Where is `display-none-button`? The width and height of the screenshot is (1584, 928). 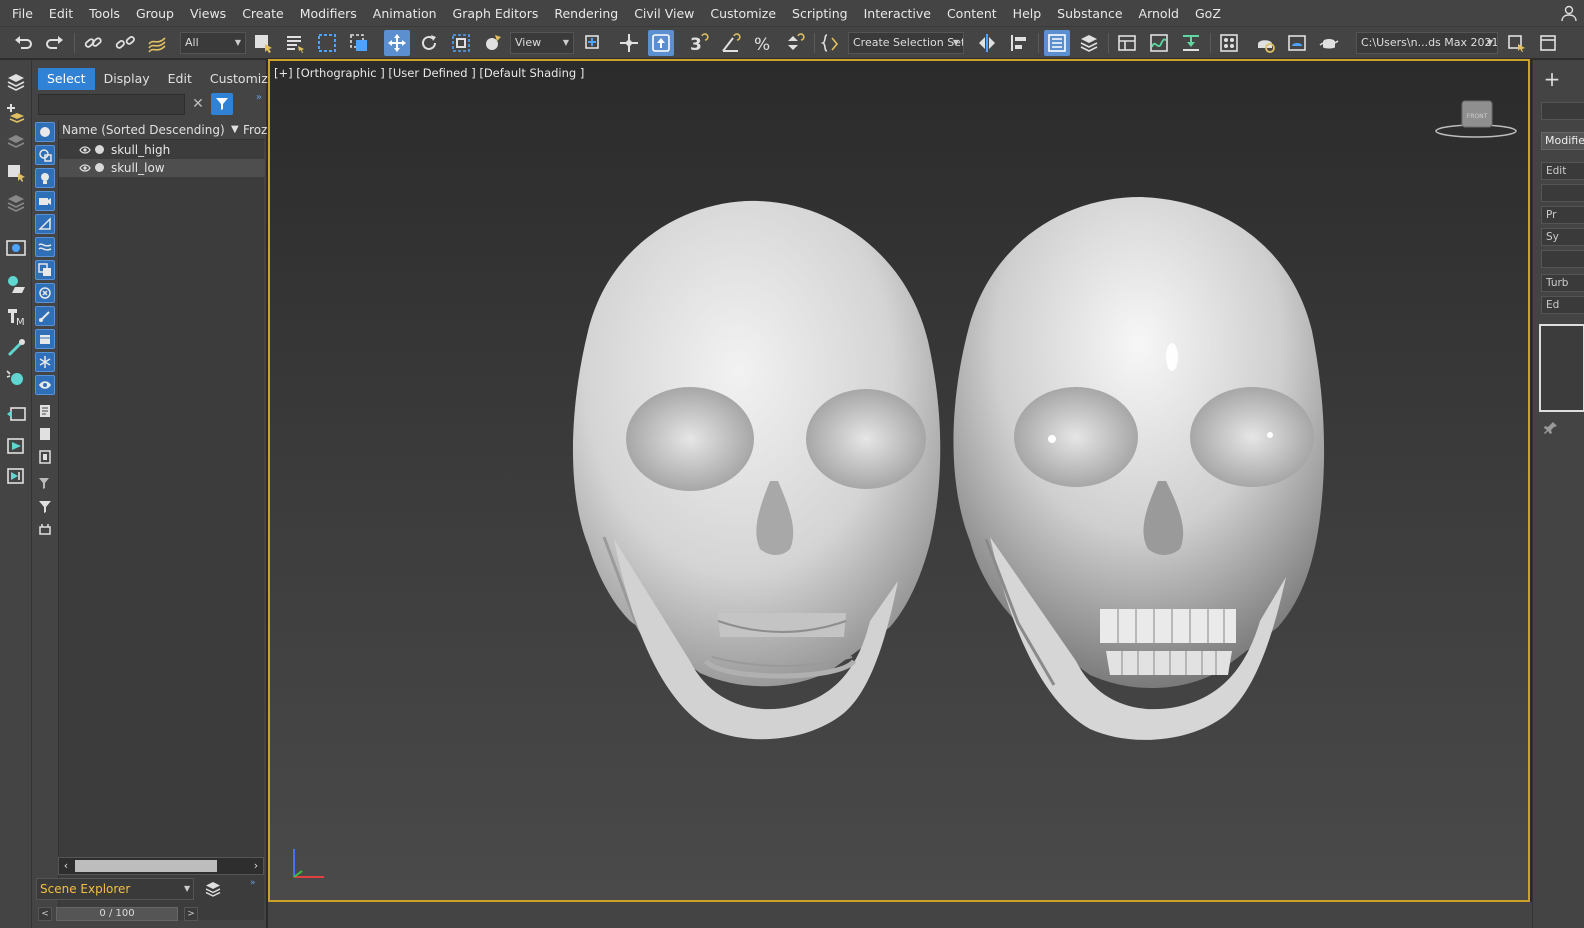 display-none-button is located at coordinates (45, 434).